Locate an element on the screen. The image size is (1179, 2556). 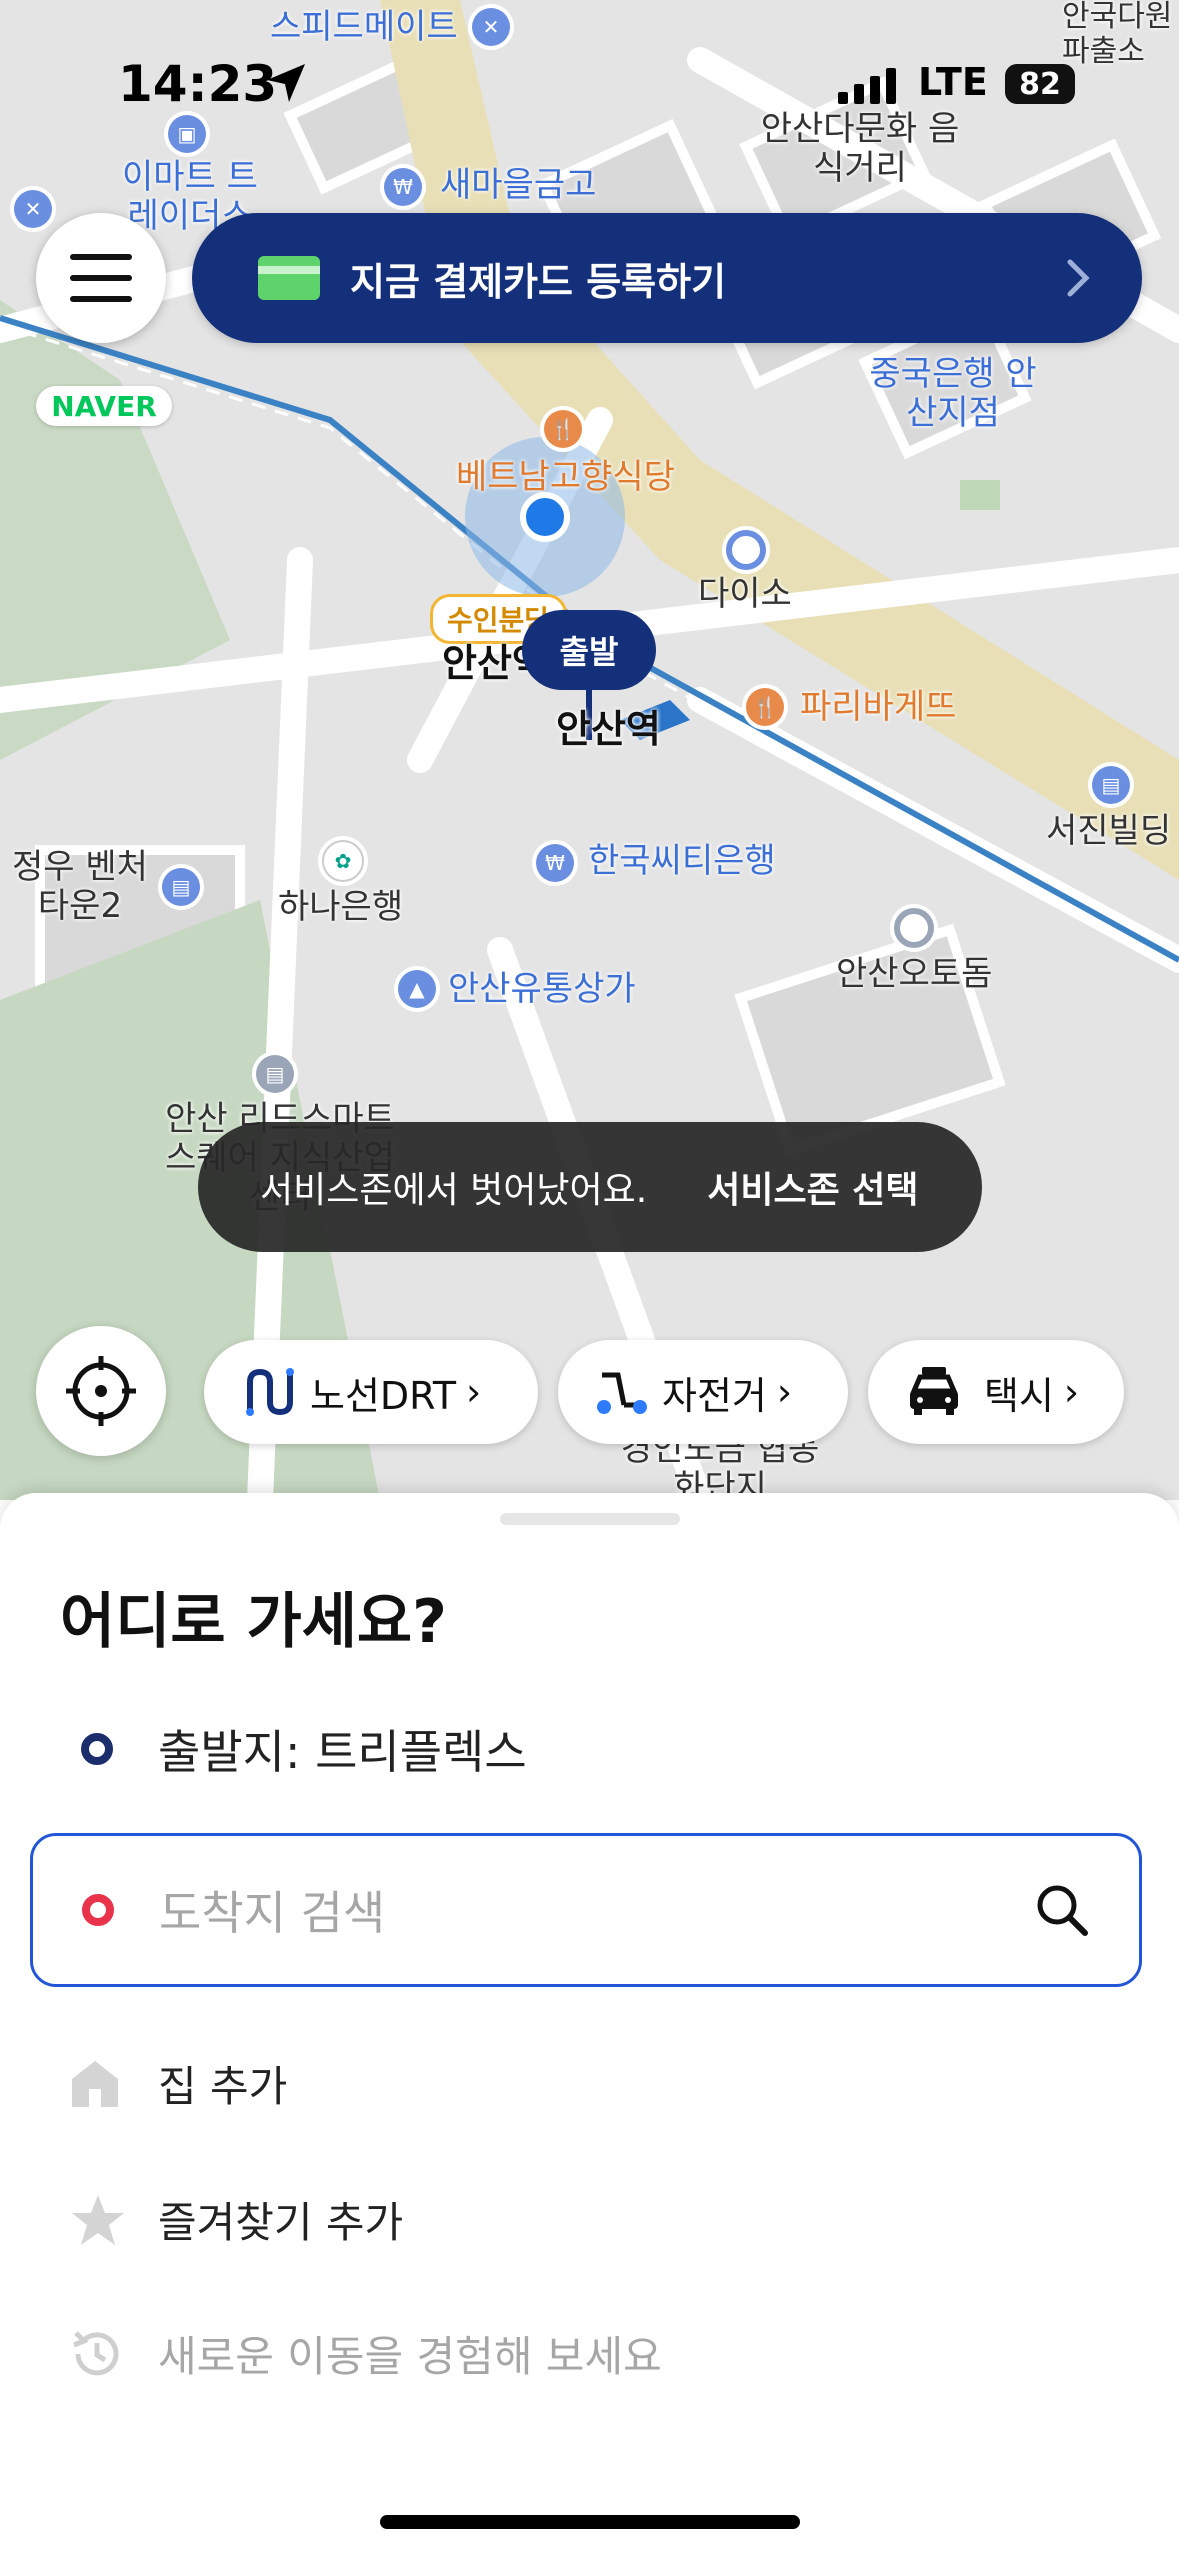
service-zone-toast: 서비스존에서 벗어났어요. 서비스존 선택 is located at coordinates (590, 1187).